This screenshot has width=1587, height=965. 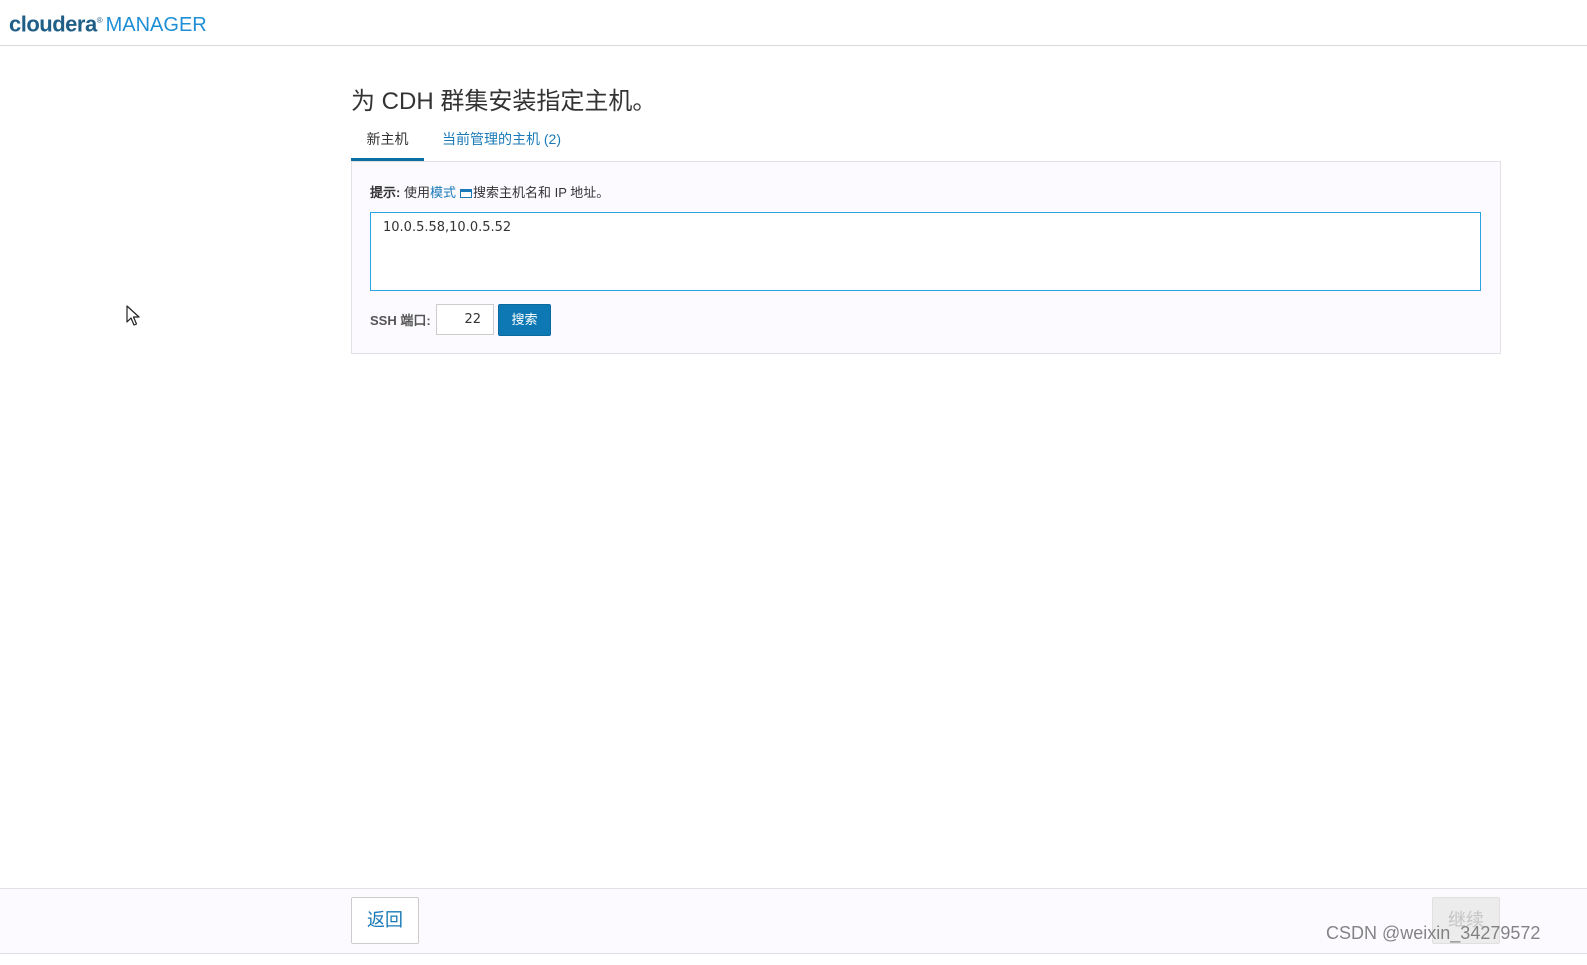 I want to click on window-icon, so click(x=465, y=193).